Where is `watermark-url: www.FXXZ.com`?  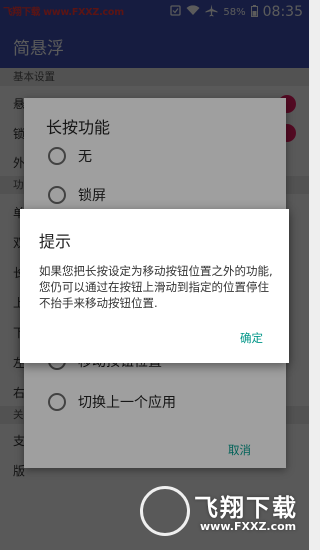
watermark-url: www.FXXZ.com is located at coordinates (248, 526).